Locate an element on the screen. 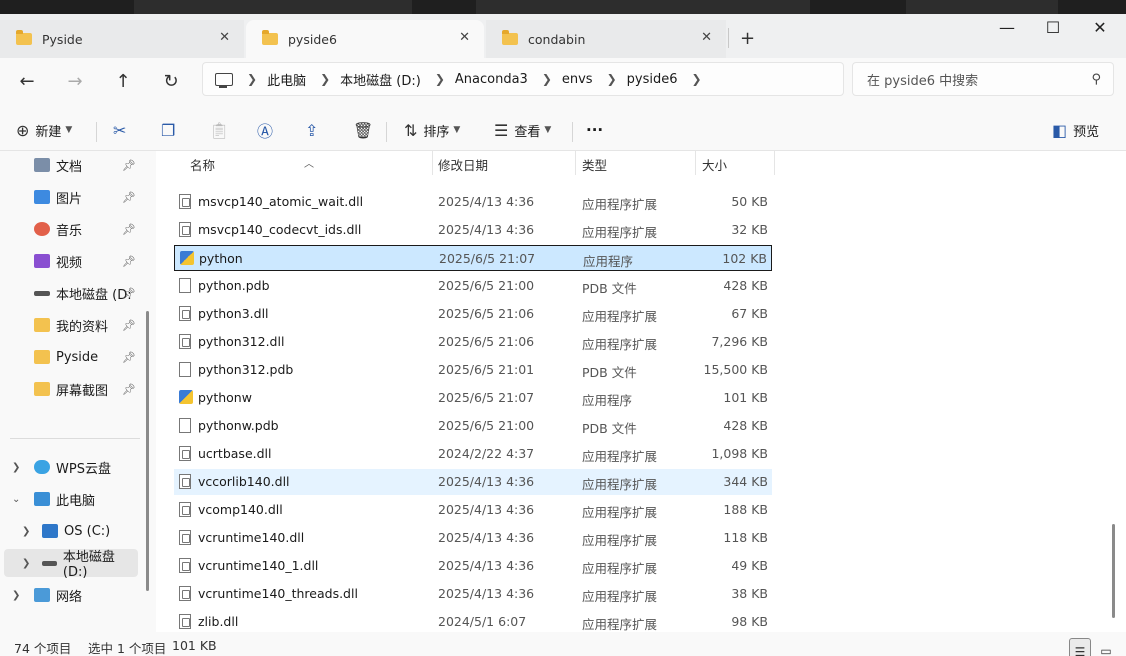 The image size is (1126, 656). paste-button: 📋︎ is located at coordinates (222, 130).